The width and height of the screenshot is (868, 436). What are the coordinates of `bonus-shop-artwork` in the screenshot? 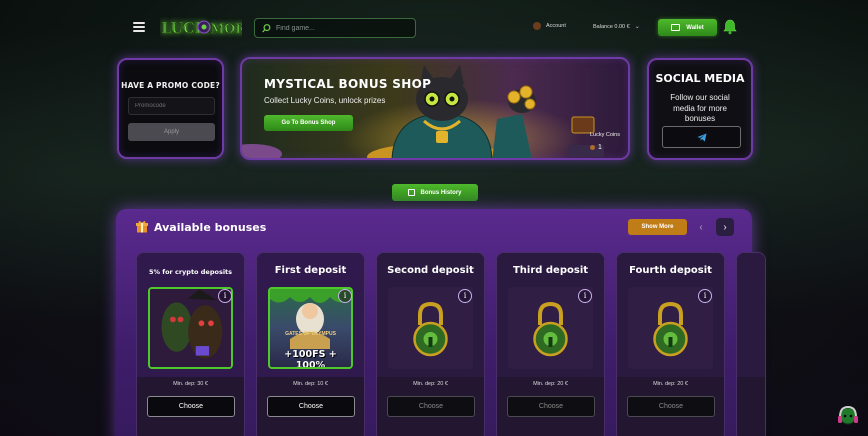 It's located at (423, 111).